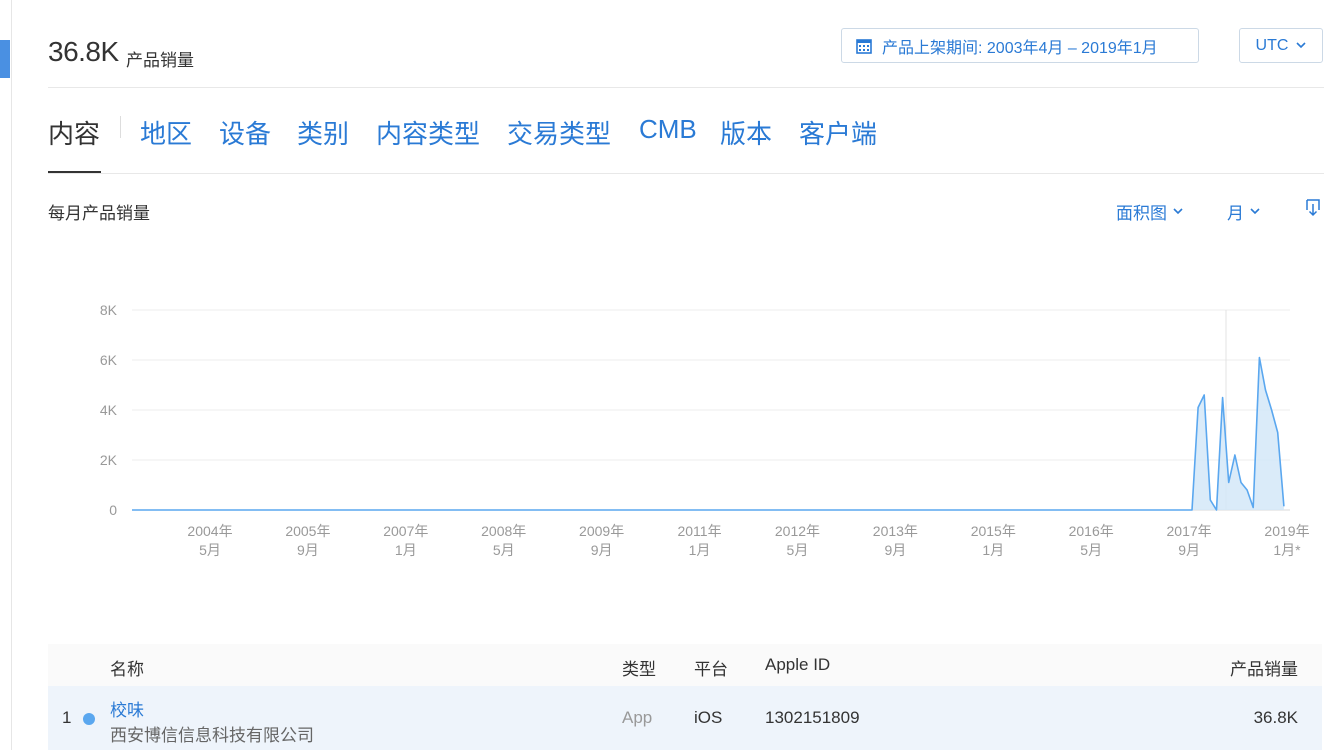  What do you see at coordinates (1264, 667) in the screenshot?
I see `column-header-sales: 产品销量` at bounding box center [1264, 667].